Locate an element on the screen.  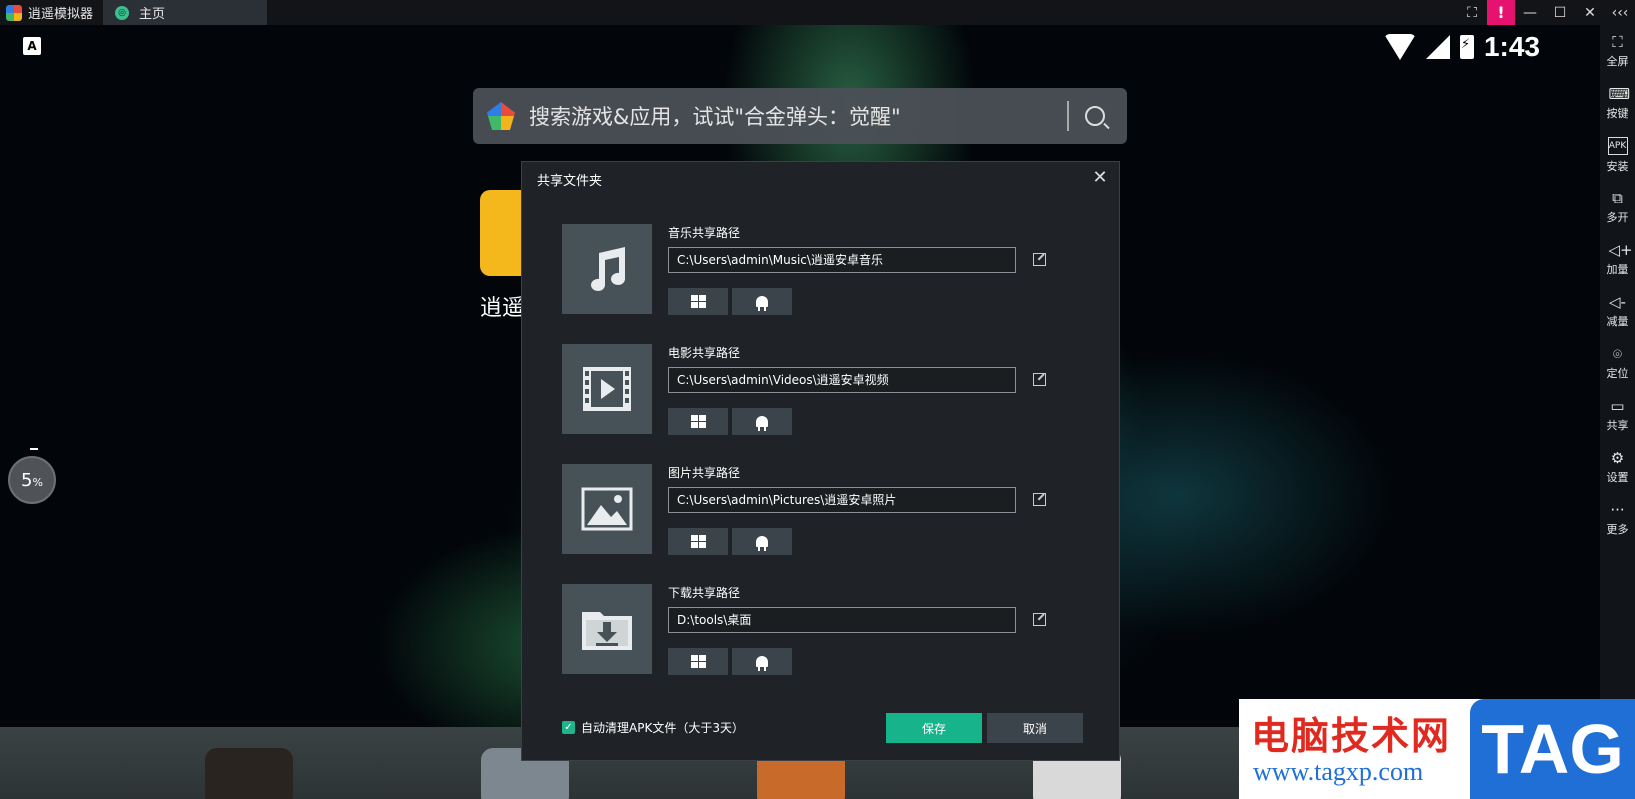
wifi-icon is located at coordinates (1399, 47).